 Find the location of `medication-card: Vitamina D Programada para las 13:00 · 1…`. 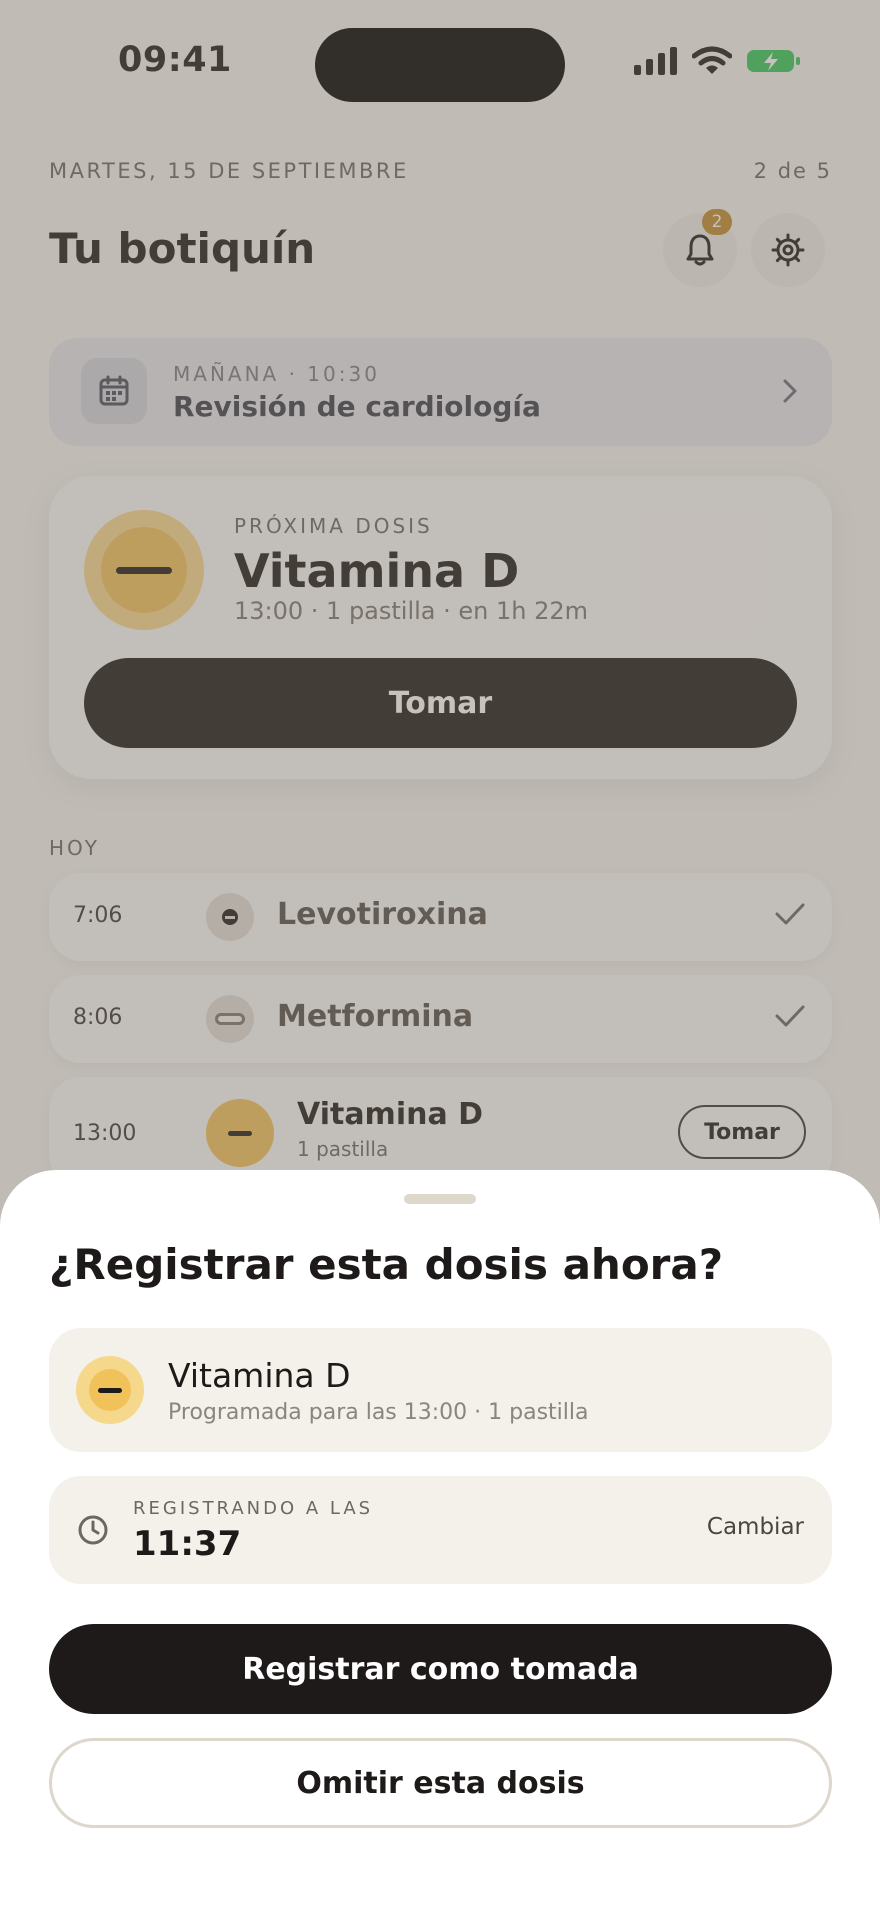

medication-card: Vitamina D Programada para las 13:00 · 1… is located at coordinates (440, 1390).